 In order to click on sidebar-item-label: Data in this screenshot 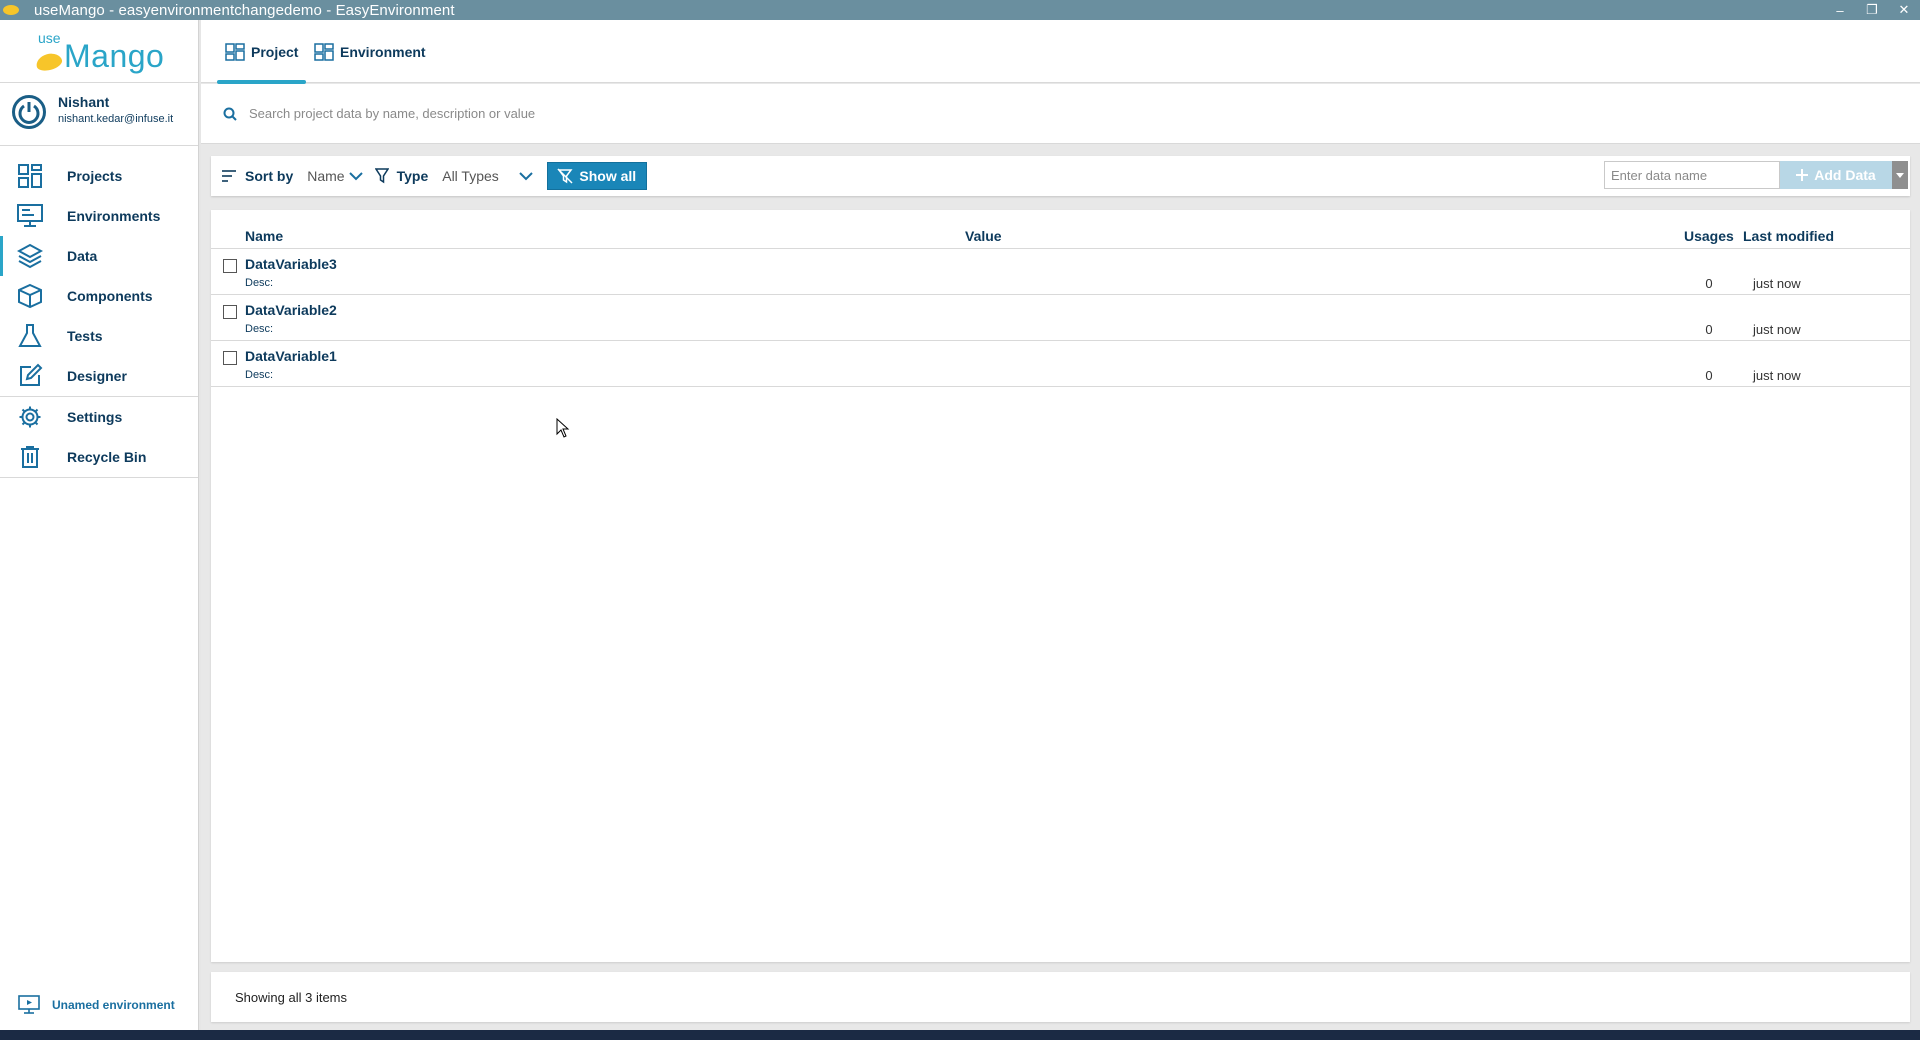, I will do `click(82, 256)`.